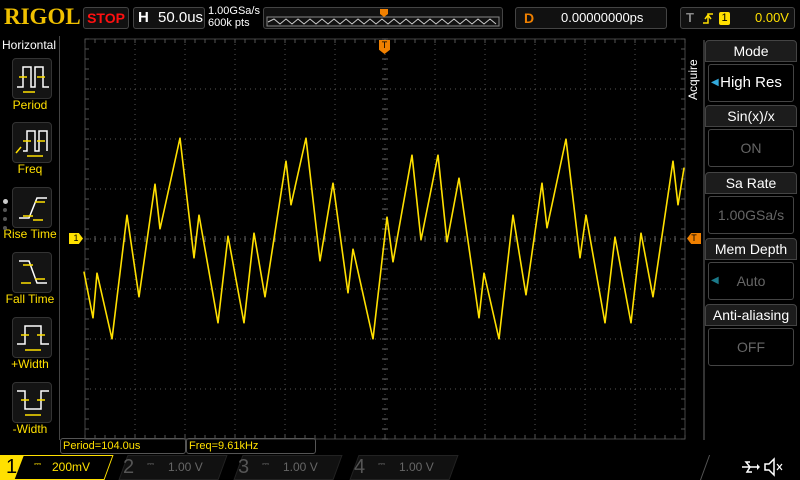 This screenshot has height=480, width=800. Describe the element at coordinates (30, 364) in the screenshot. I see `measure-label: +Width` at that location.